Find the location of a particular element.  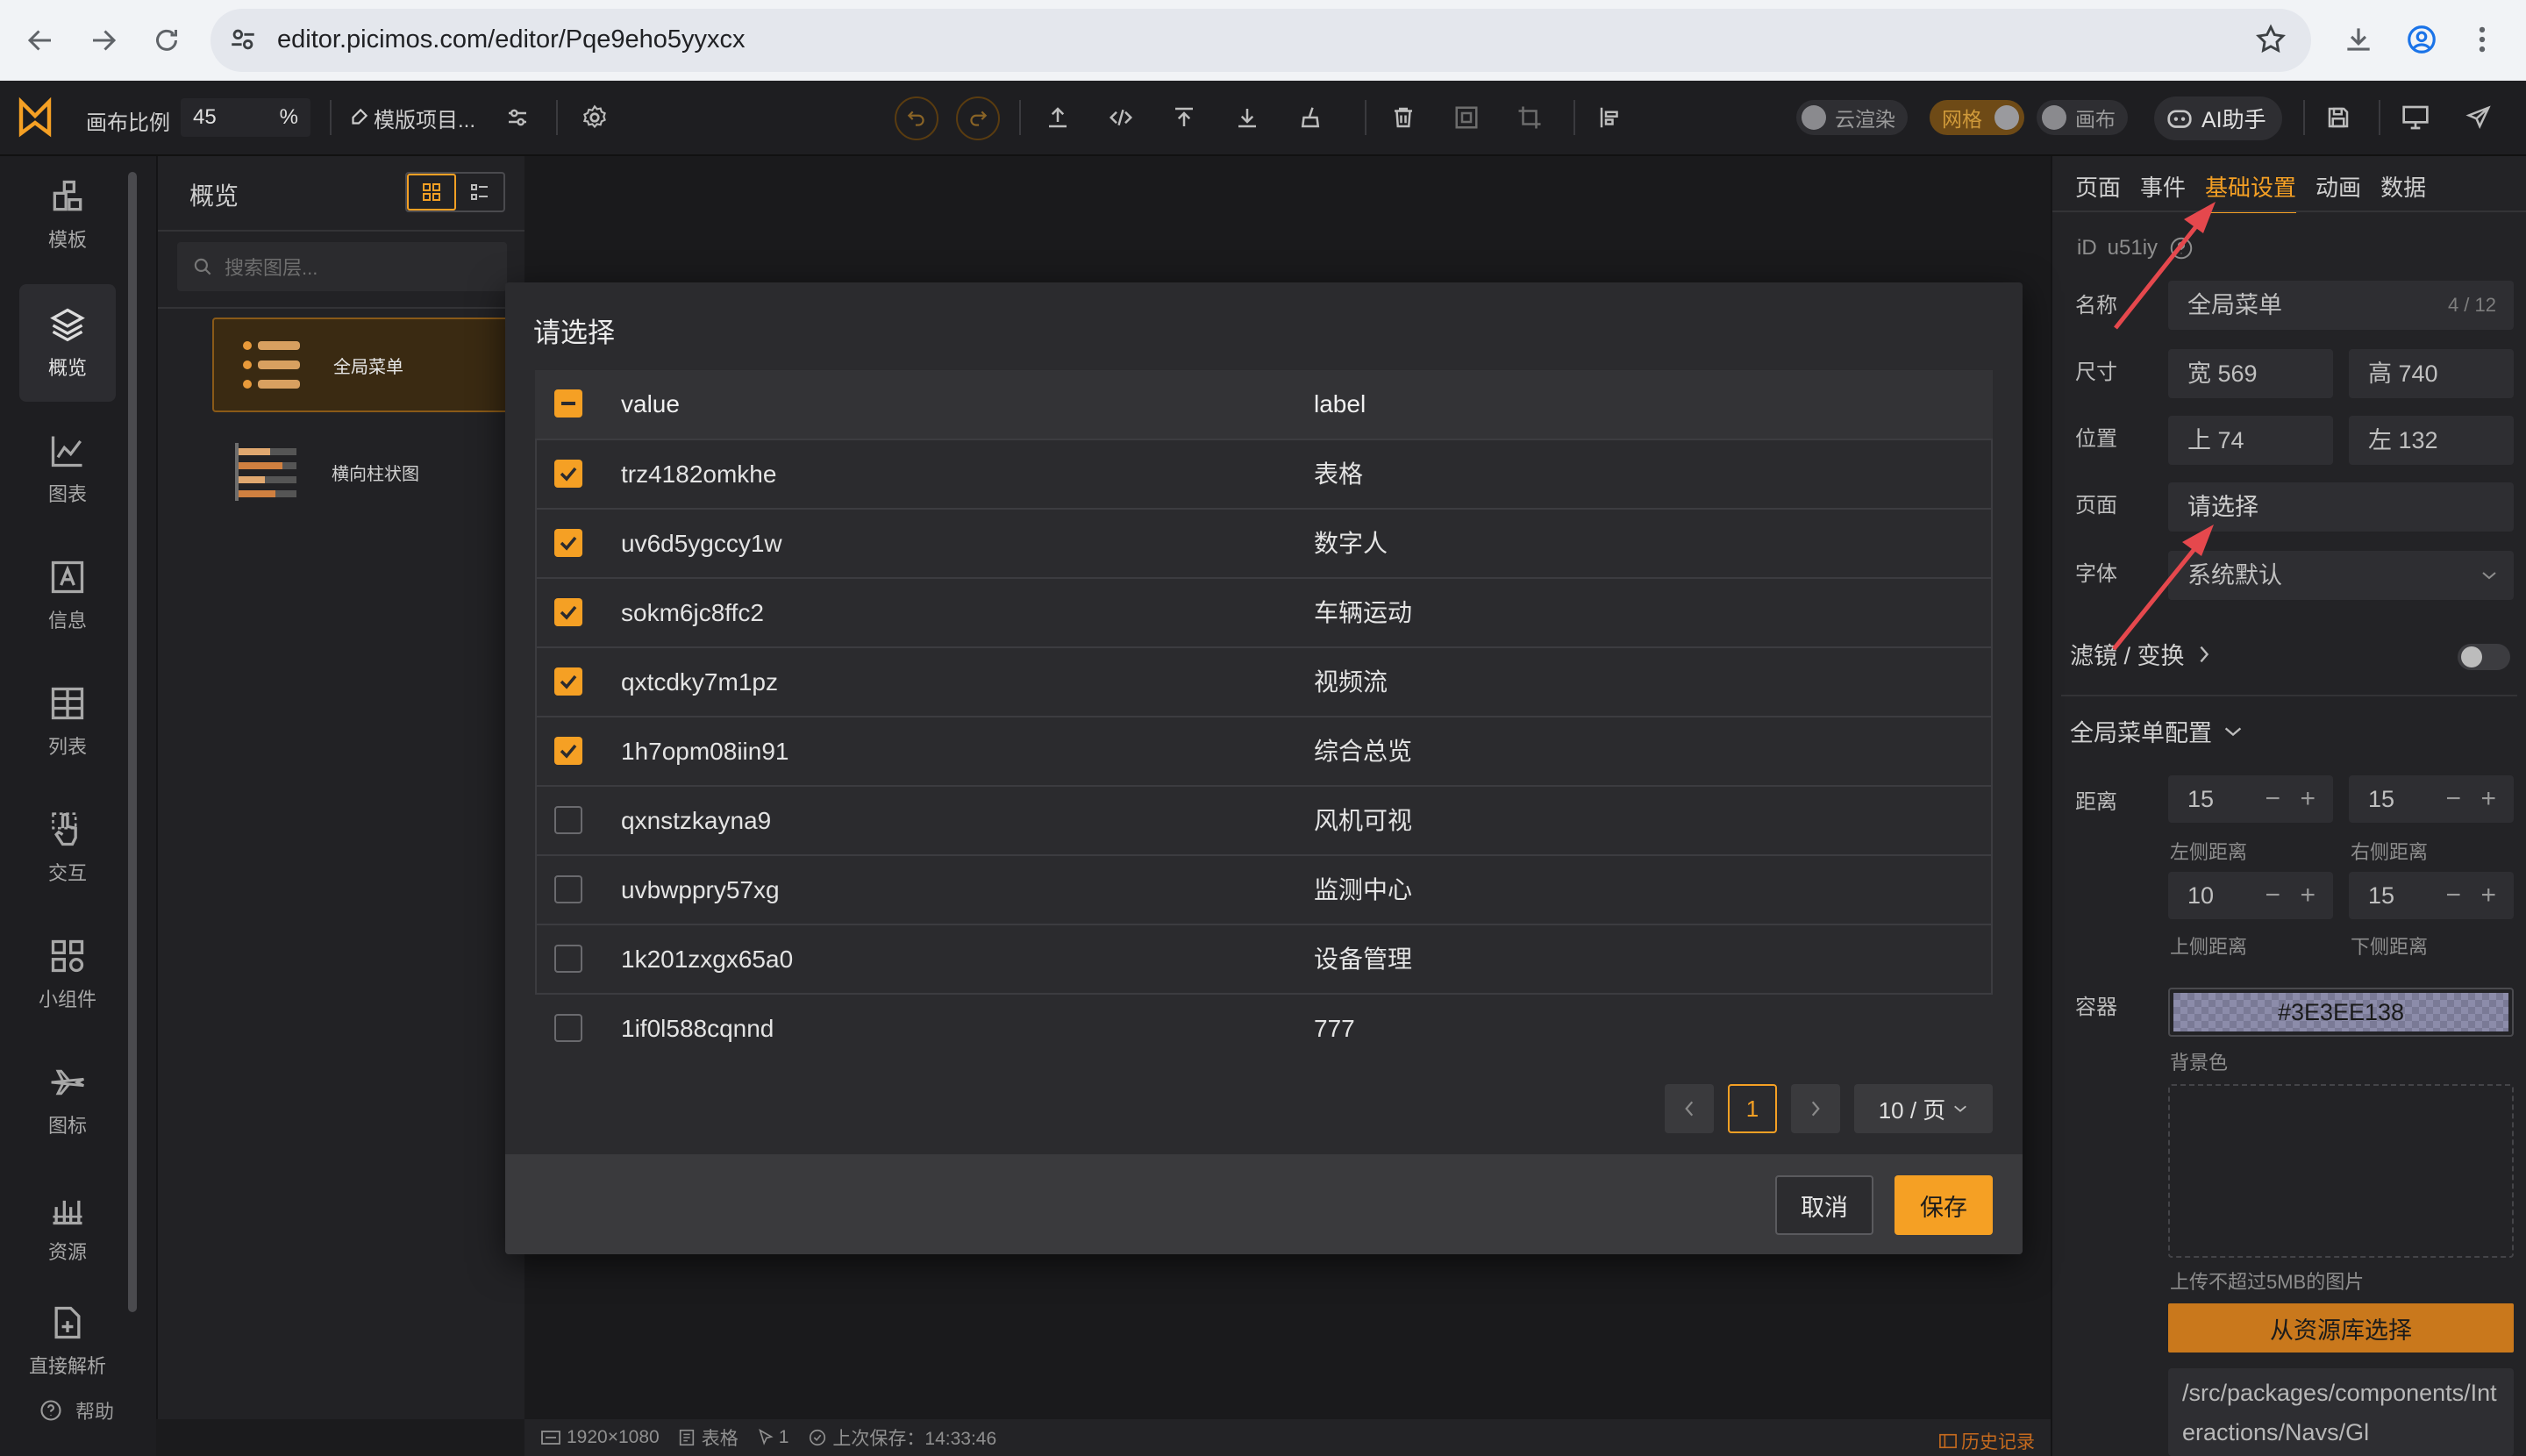

bookmark-star-icon is located at coordinates (2270, 39).